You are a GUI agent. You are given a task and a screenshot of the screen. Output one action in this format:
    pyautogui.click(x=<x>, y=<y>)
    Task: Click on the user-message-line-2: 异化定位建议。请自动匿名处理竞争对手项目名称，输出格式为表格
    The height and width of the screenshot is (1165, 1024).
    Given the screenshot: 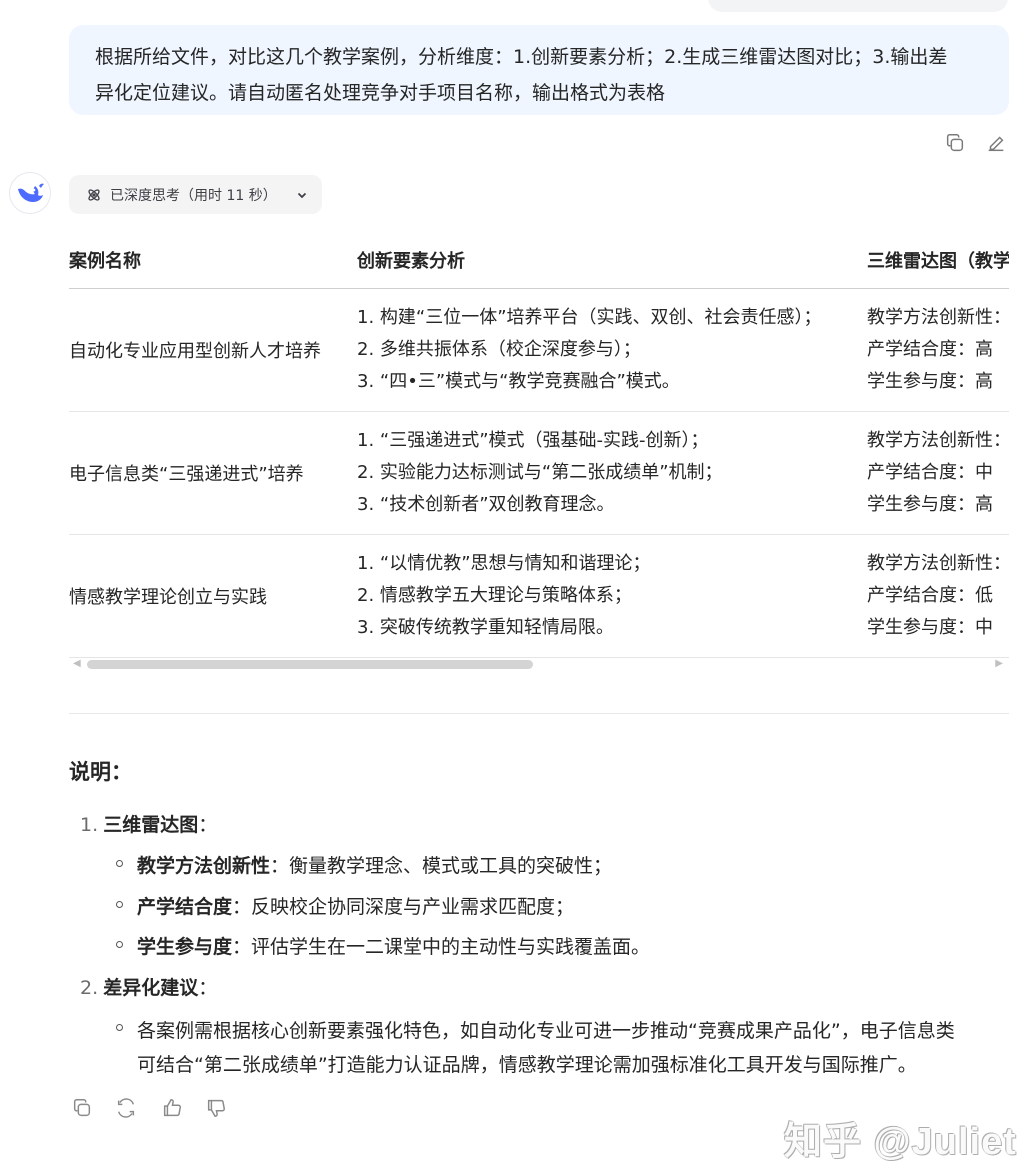 What is the action you would take?
    pyautogui.click(x=380, y=93)
    